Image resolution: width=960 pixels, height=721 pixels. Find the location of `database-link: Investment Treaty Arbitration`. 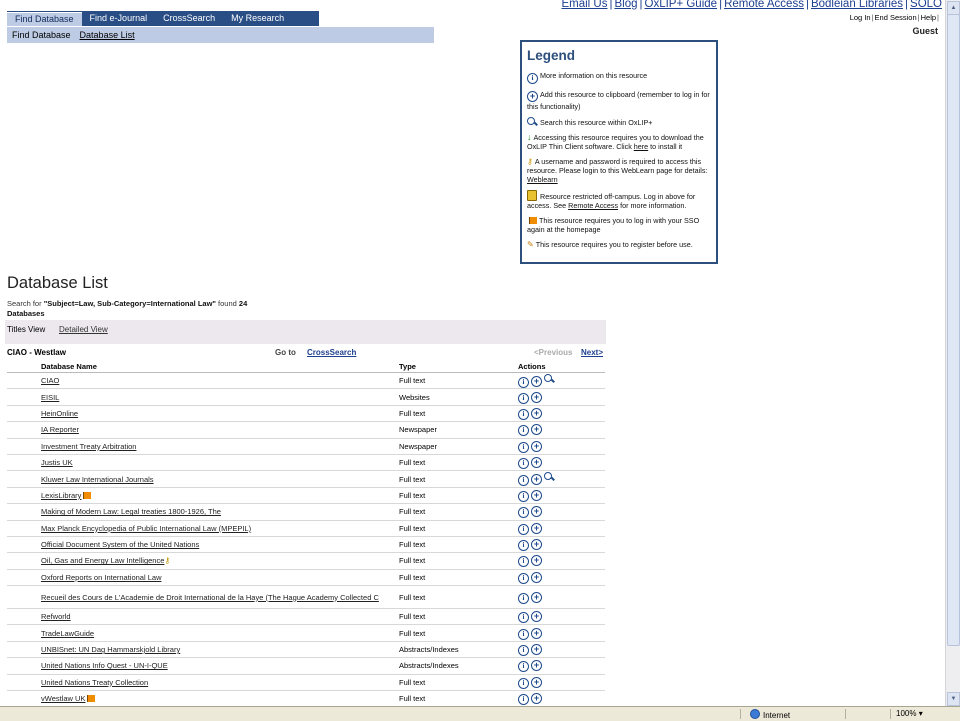

database-link: Investment Treaty Arbitration is located at coordinates (88, 446).